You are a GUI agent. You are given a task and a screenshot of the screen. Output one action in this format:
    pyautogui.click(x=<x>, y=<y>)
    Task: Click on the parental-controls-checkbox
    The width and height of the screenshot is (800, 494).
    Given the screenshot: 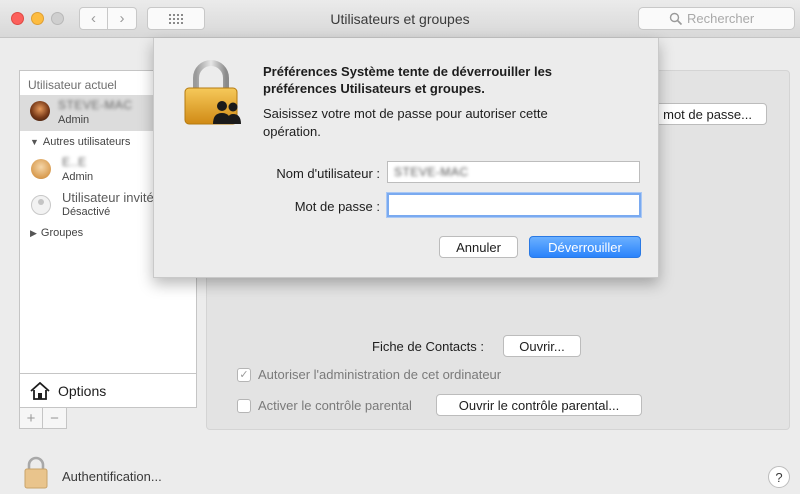 What is the action you would take?
    pyautogui.click(x=244, y=406)
    